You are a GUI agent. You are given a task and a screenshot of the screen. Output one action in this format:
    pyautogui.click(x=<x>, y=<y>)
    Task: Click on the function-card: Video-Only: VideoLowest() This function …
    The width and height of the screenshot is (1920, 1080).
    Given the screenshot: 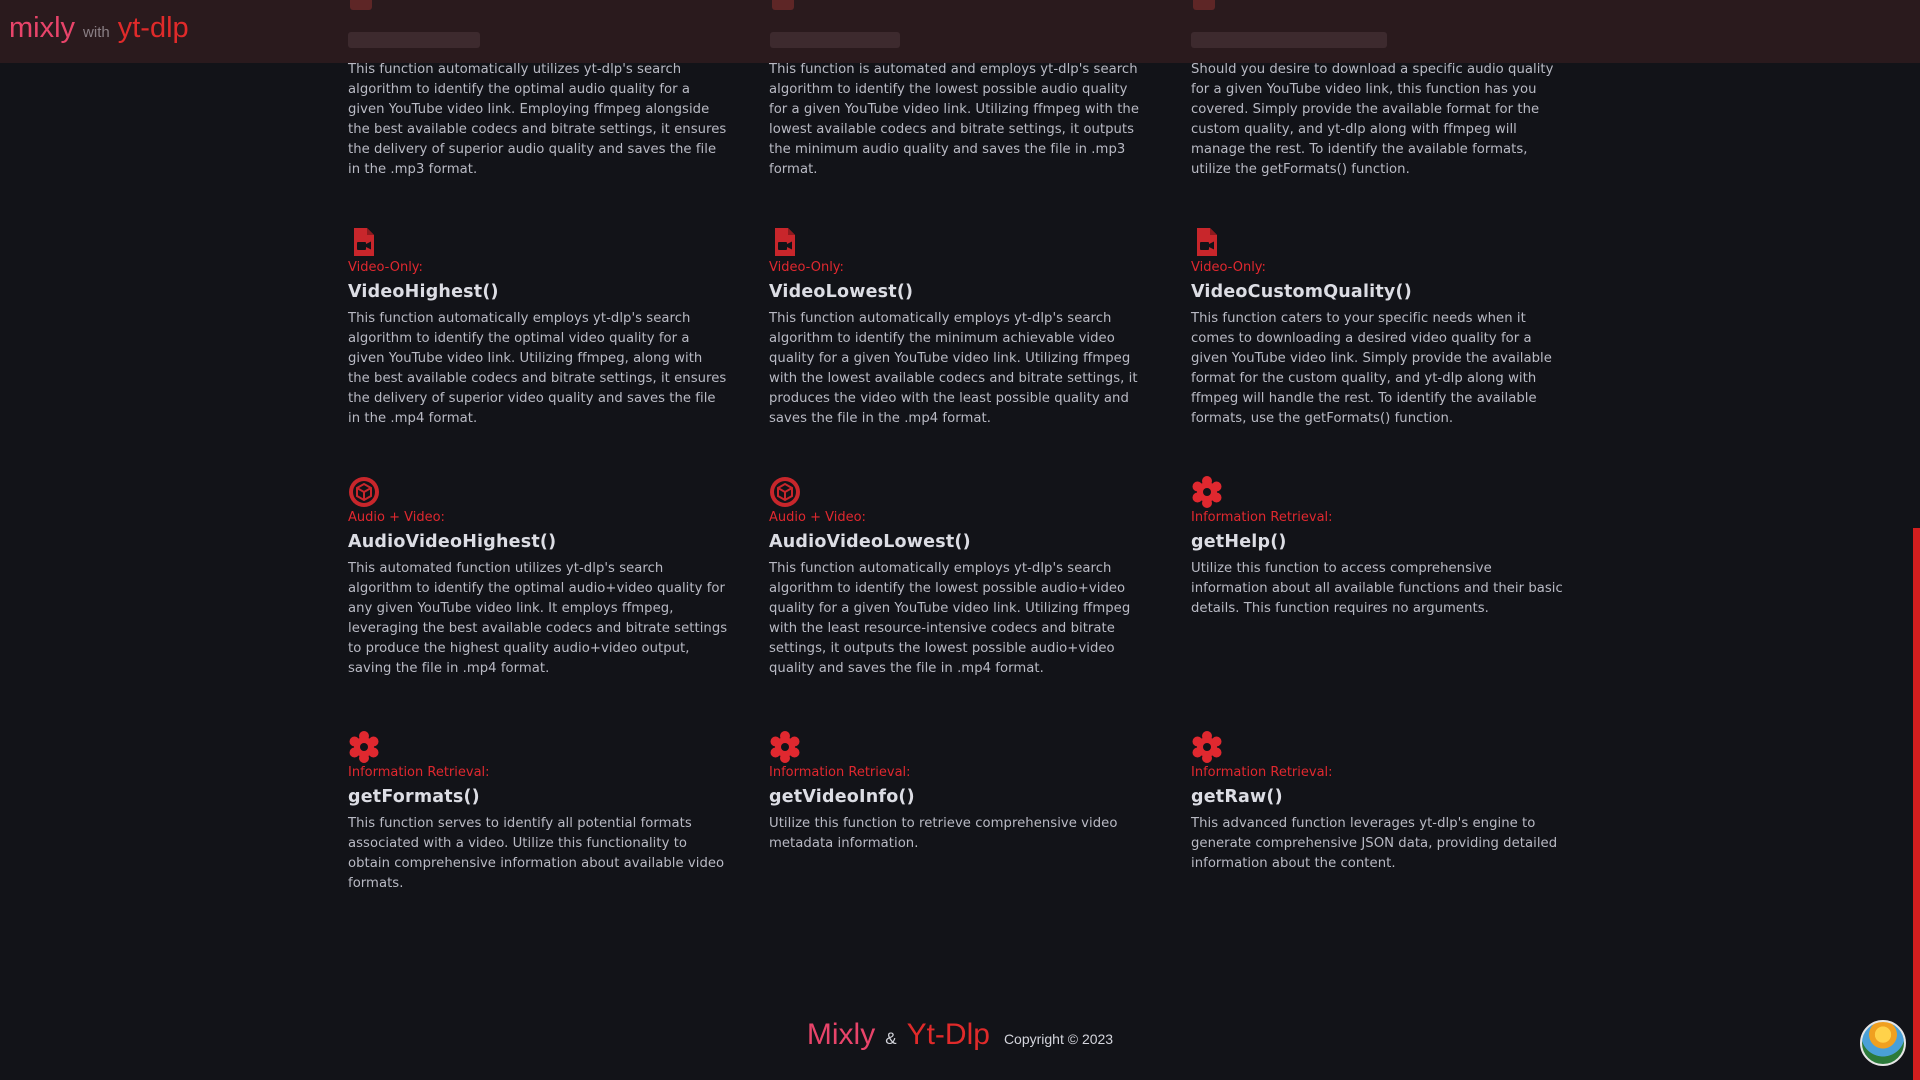 What is the action you would take?
    pyautogui.click(x=959, y=327)
    